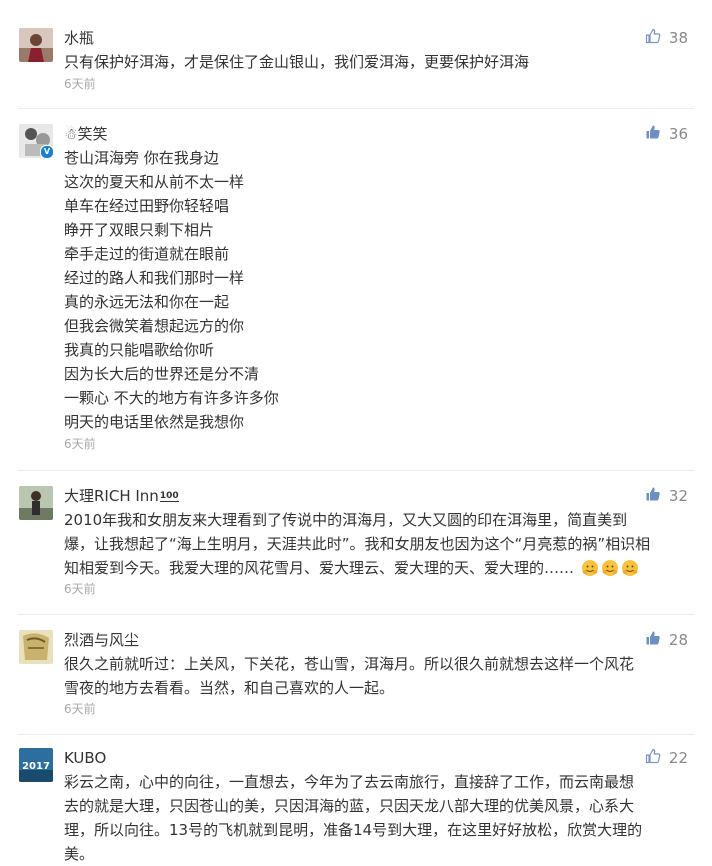  Describe the element at coordinates (678, 758) in the screenshot. I see `like-count: 22` at that location.